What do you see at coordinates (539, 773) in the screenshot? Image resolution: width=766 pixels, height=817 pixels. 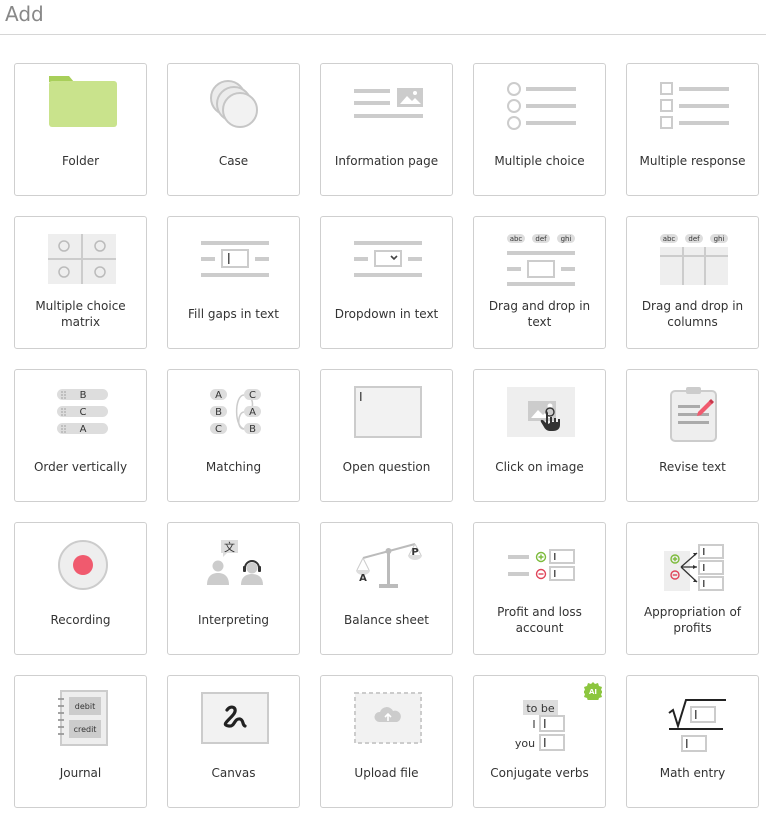 I see `tile-label: Conjugate verbs` at bounding box center [539, 773].